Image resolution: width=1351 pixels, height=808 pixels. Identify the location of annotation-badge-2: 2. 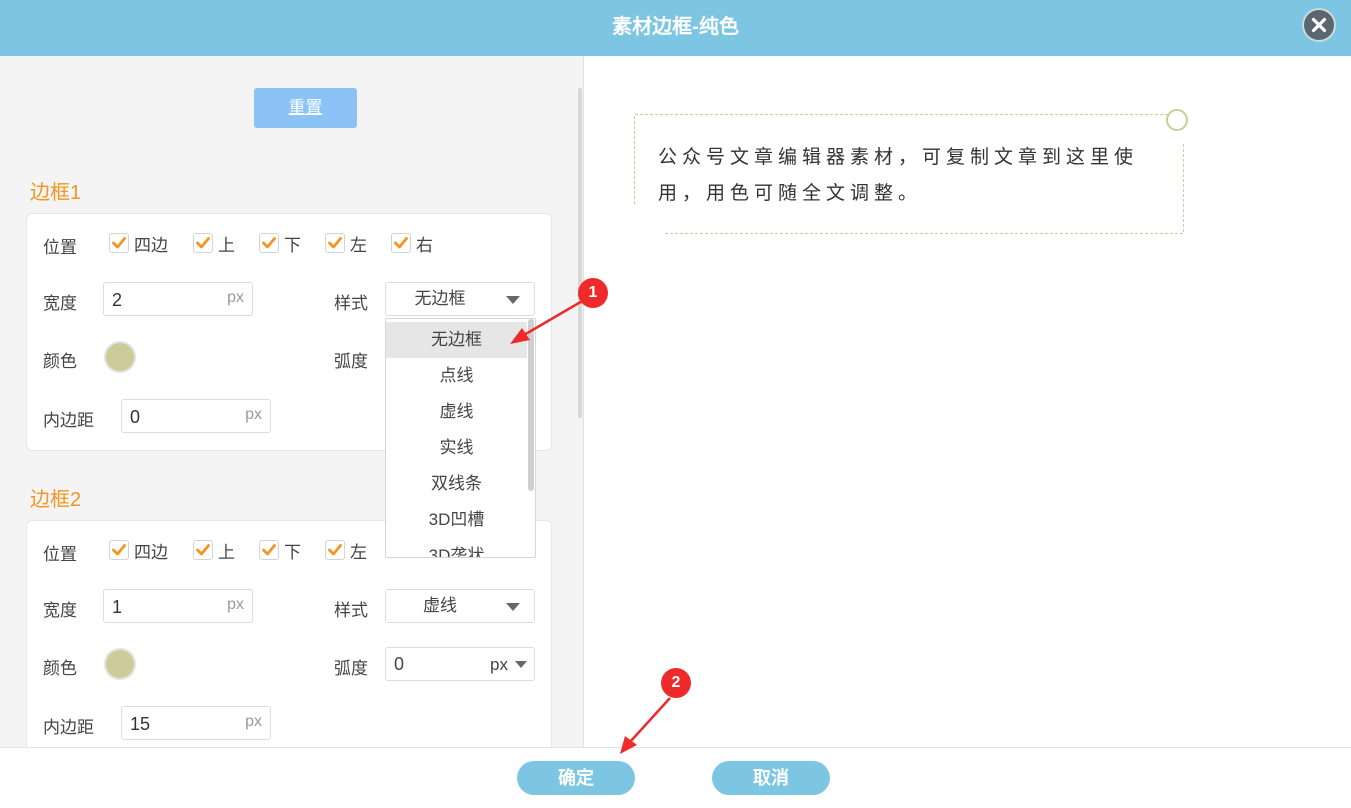
(676, 683).